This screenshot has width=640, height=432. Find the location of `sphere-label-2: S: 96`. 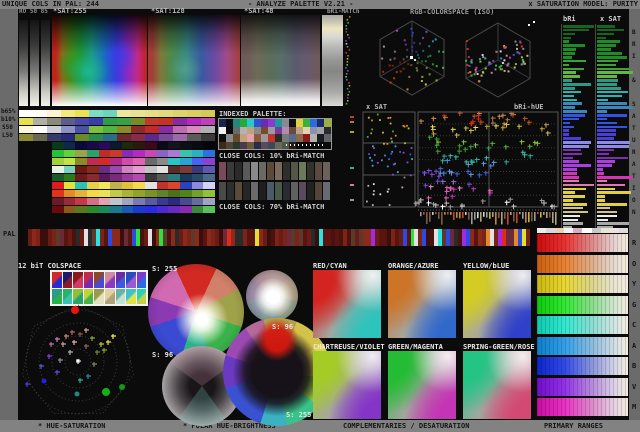

sphere-label-2: S: 96 is located at coordinates (283, 327).